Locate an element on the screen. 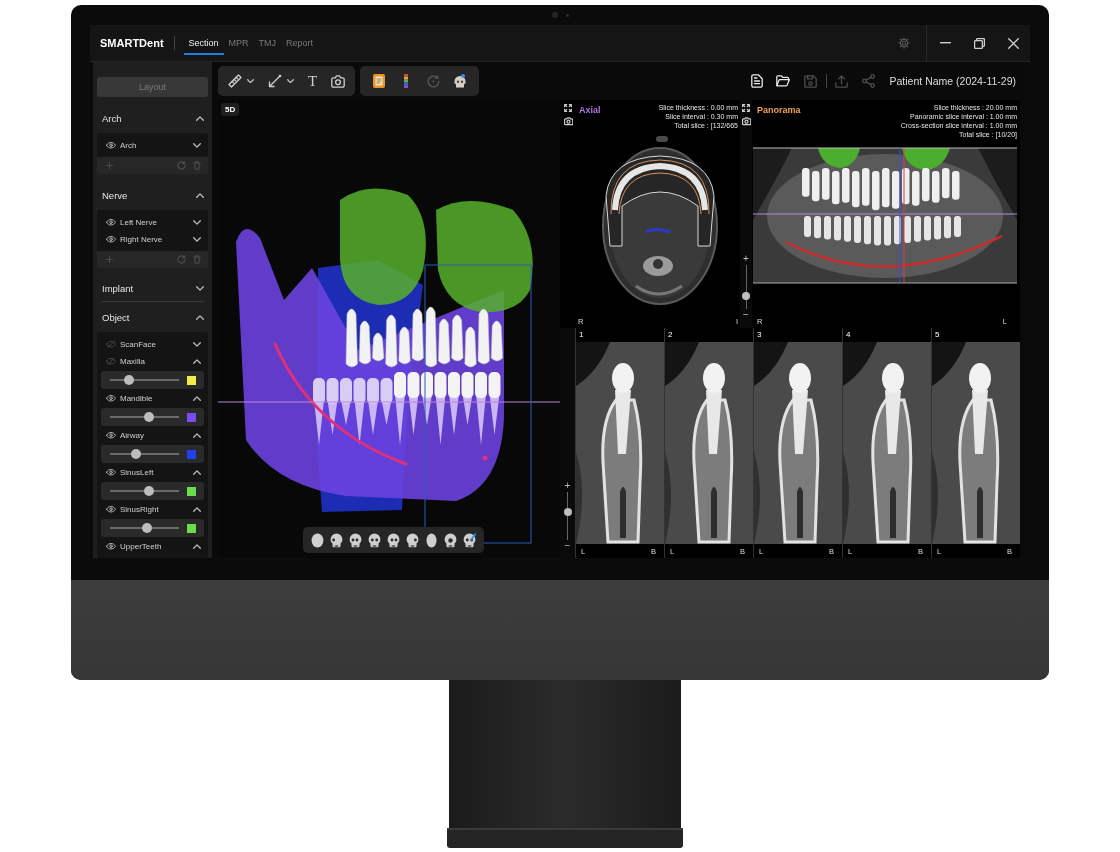  section-number: 2 is located at coordinates (670, 335).